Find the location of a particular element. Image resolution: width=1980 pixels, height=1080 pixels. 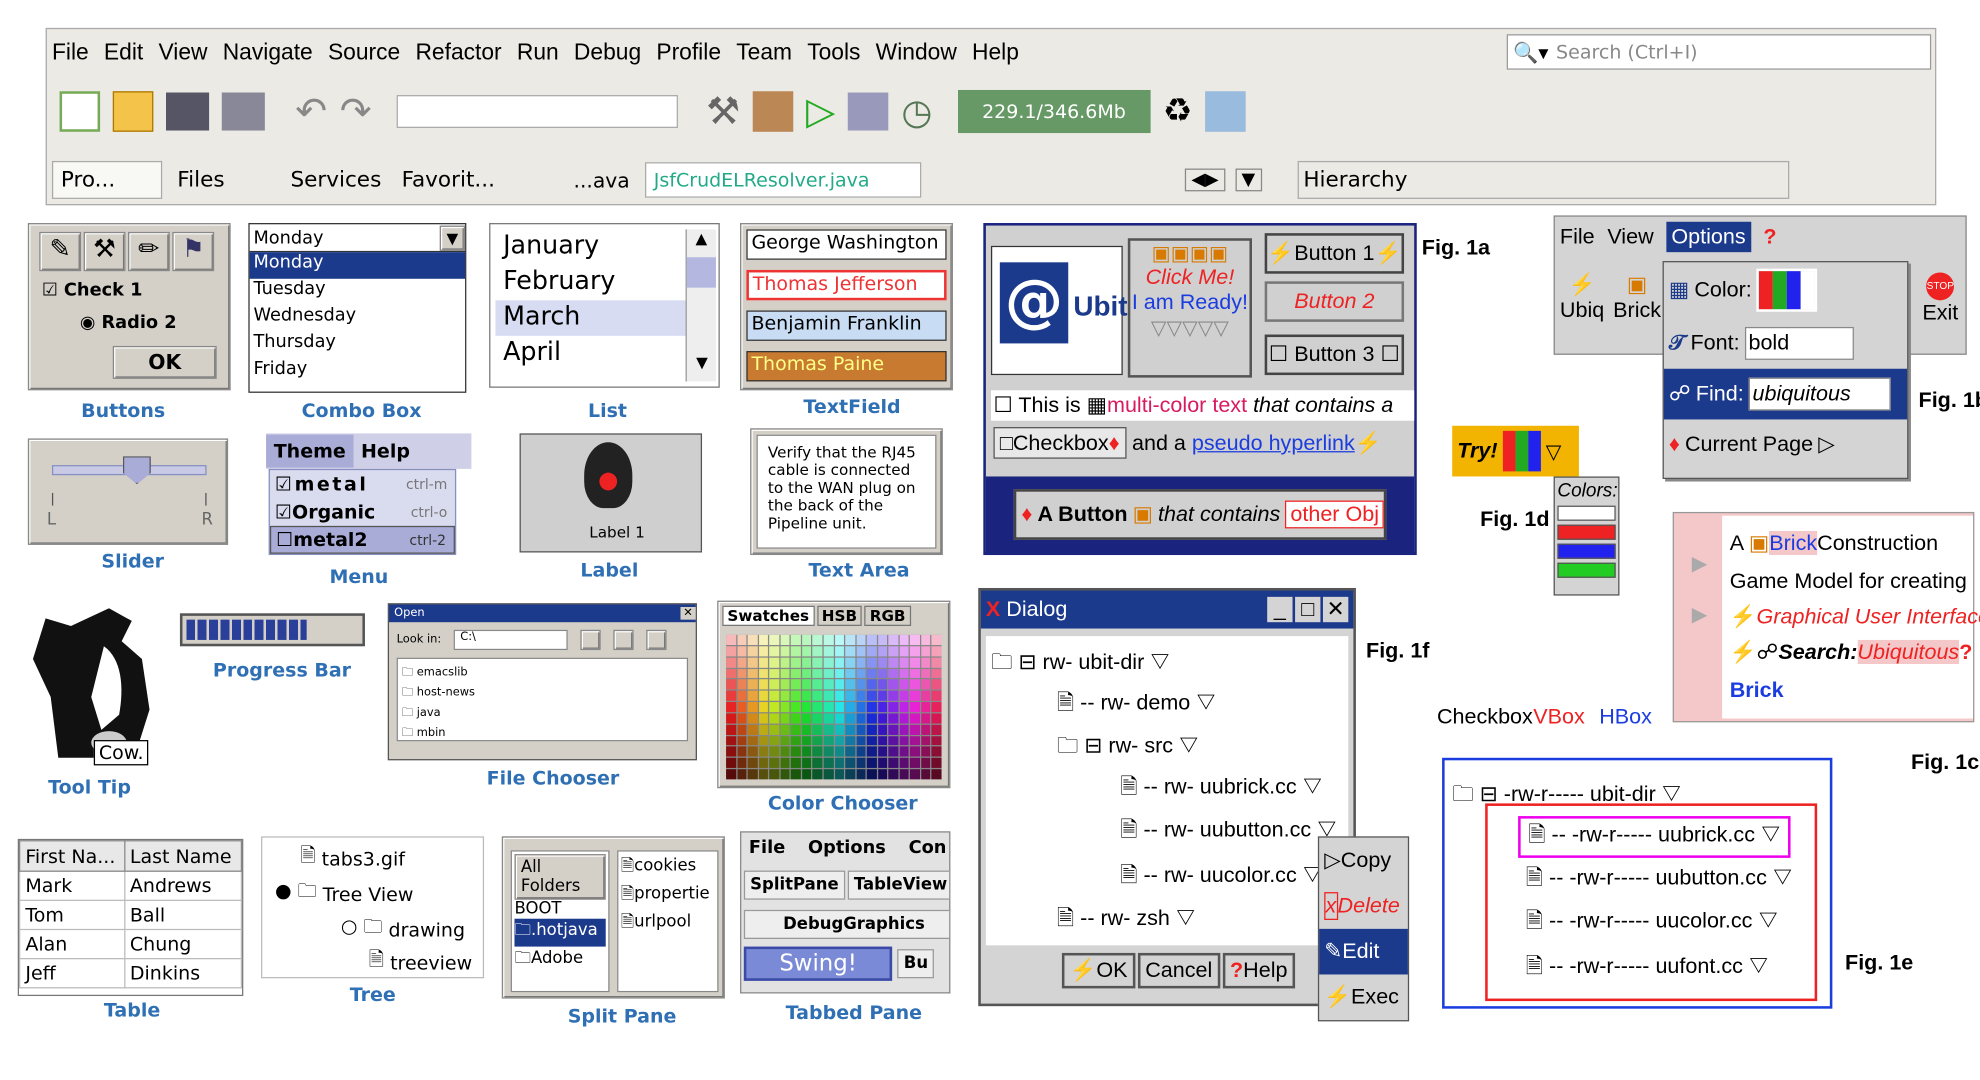

file-item: 🗎cookies is located at coordinates (668, 868).